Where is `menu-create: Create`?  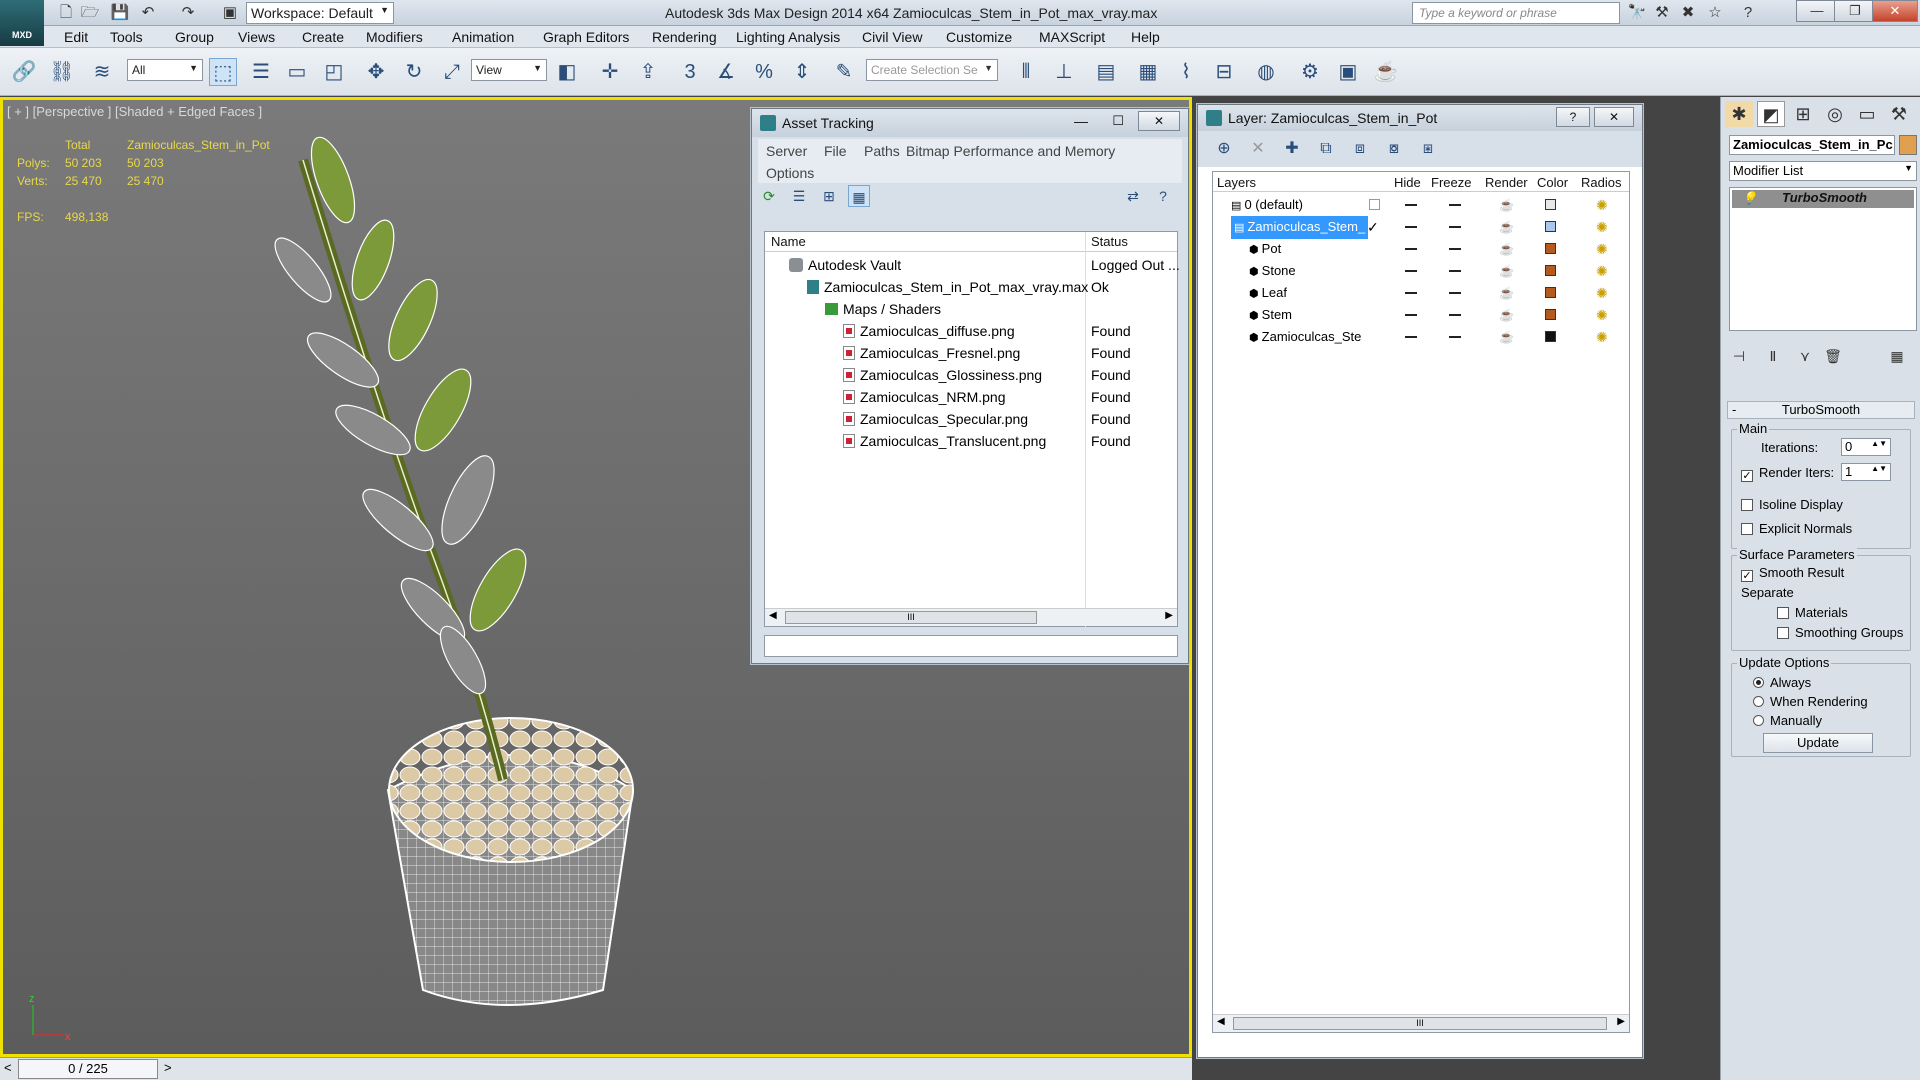
menu-create: Create is located at coordinates (323, 37).